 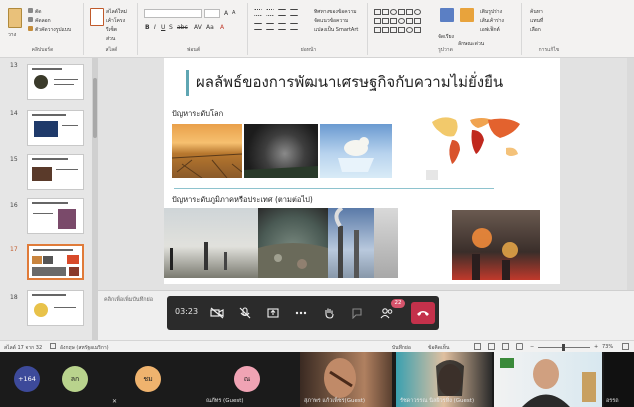 What do you see at coordinates (53, 30) in the screenshot?
I see `format-painter-button: ตัวคัดวางรูปแบบ` at bounding box center [53, 30].